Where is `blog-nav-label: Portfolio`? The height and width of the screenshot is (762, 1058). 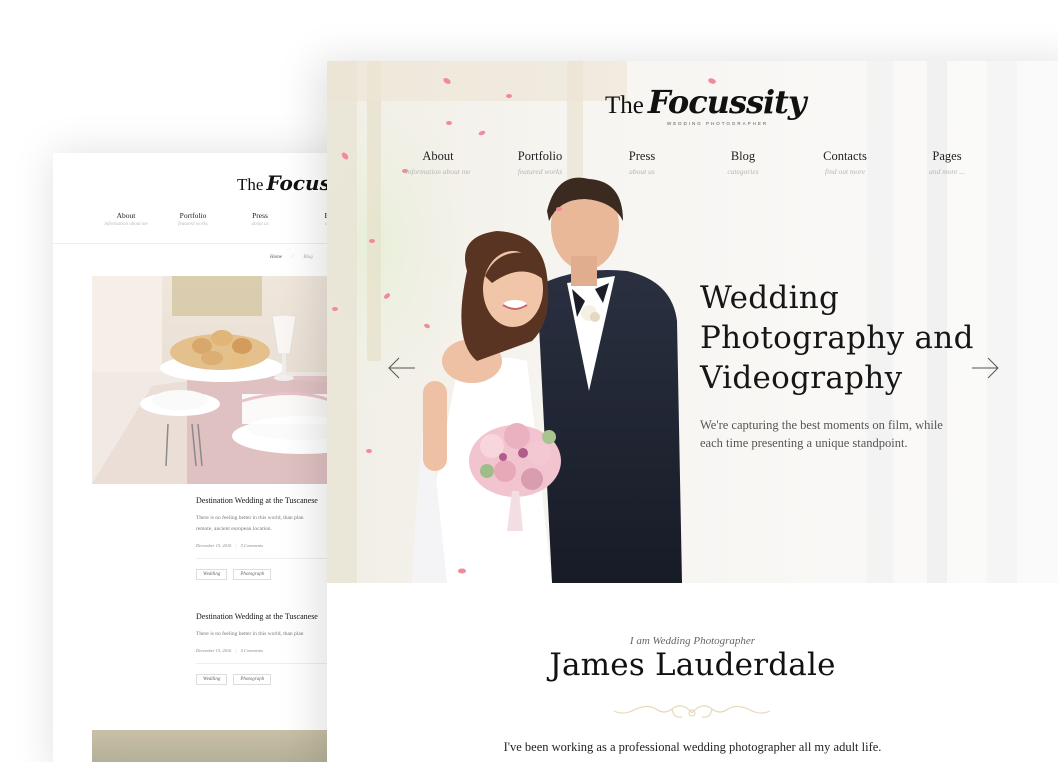
blog-nav-label: Portfolio is located at coordinates (193, 215).